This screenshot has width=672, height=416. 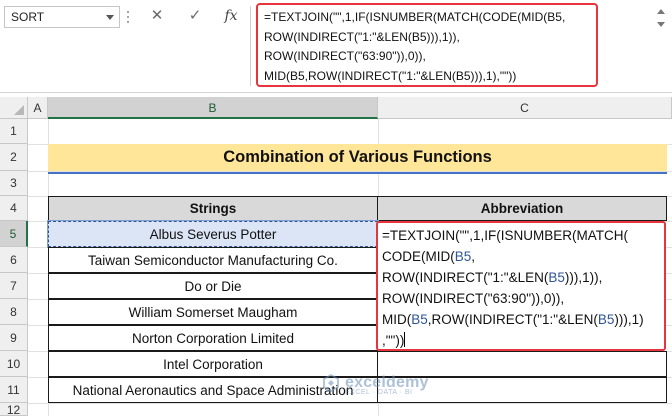 I want to click on row-header-6: 6, so click(x=14, y=260).